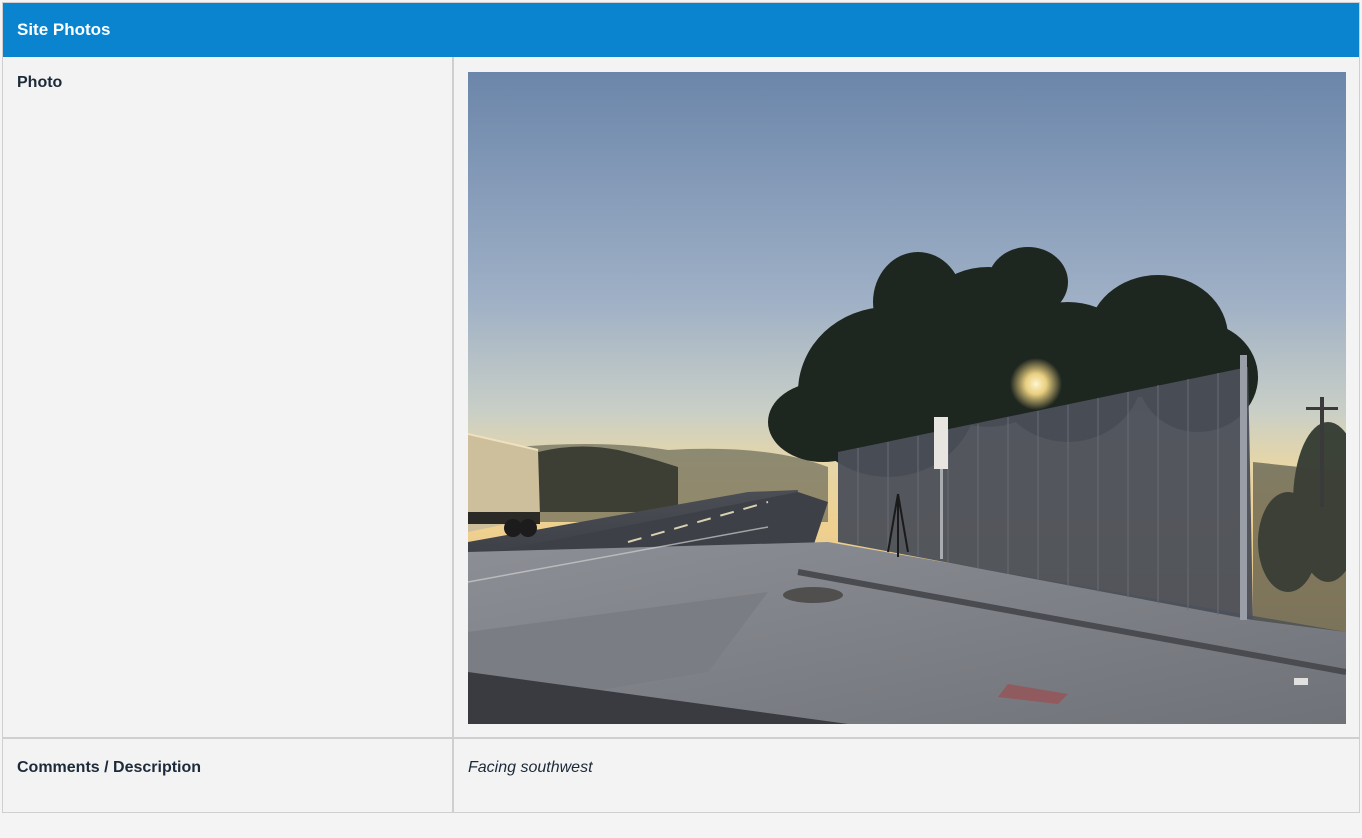 Image resolution: width=1362 pixels, height=838 pixels. Describe the element at coordinates (530, 767) in the screenshot. I see `comments-value: Facing southwest` at that location.